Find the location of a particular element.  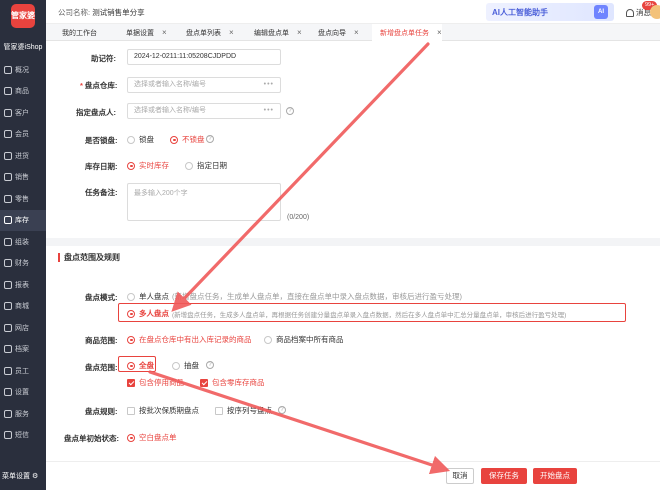

service-icon is located at coordinates (8, 413).